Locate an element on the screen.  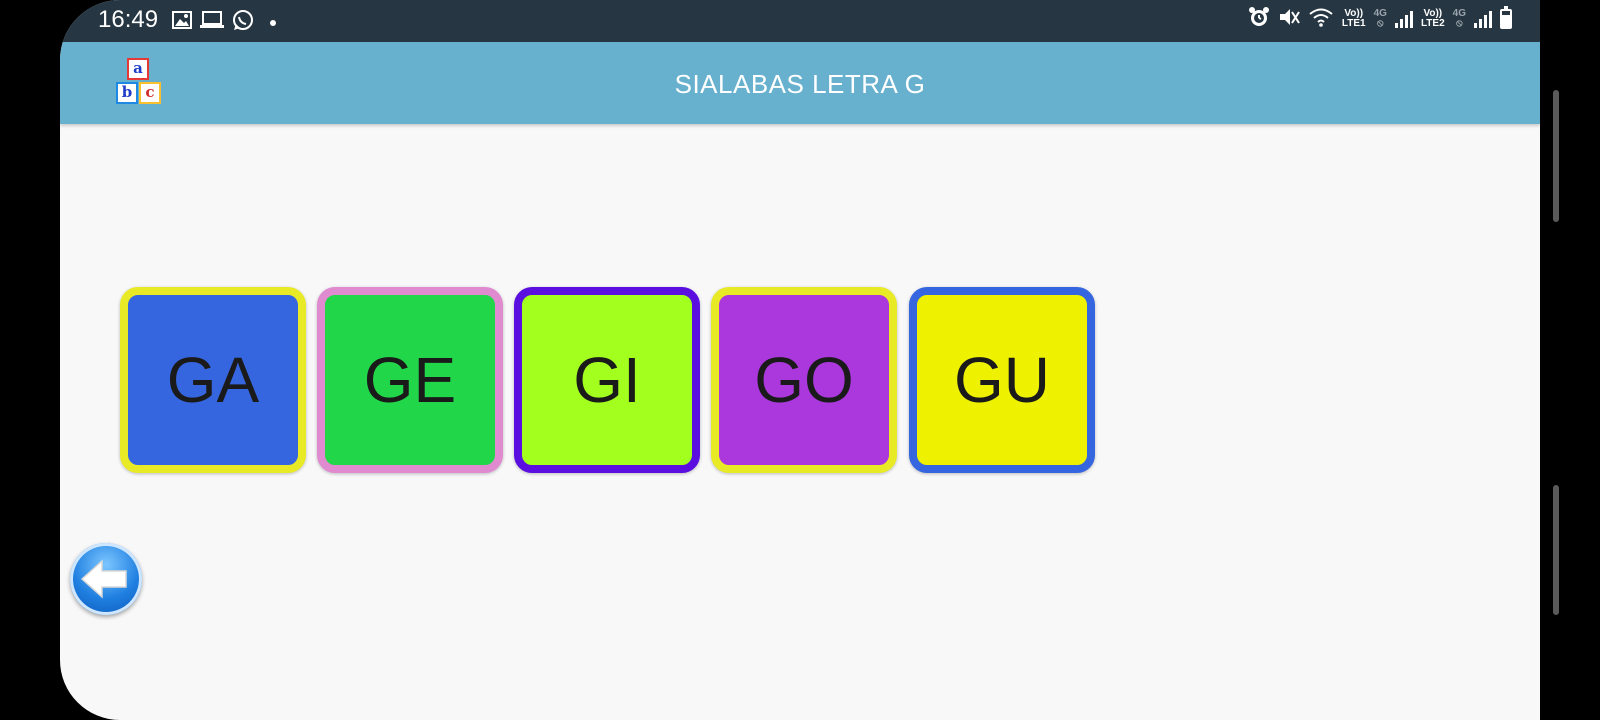
status-time: 16:49 is located at coordinates (128, 19).